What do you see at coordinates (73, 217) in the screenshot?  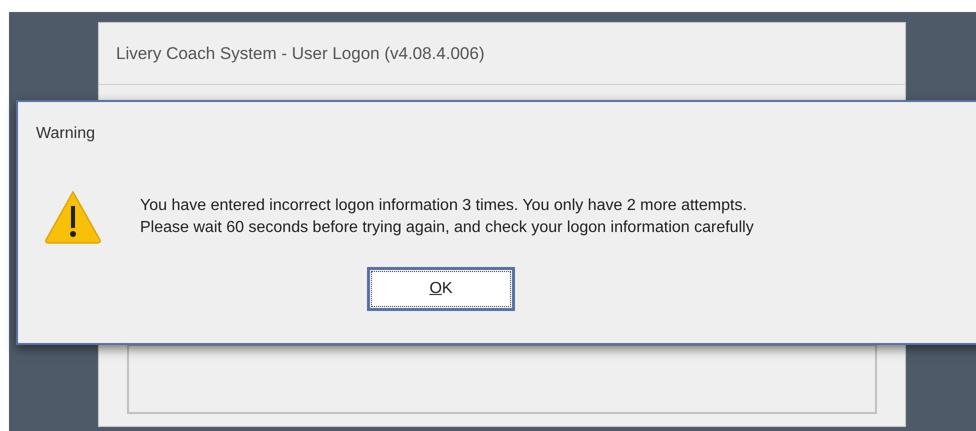 I see `warning-icon` at bounding box center [73, 217].